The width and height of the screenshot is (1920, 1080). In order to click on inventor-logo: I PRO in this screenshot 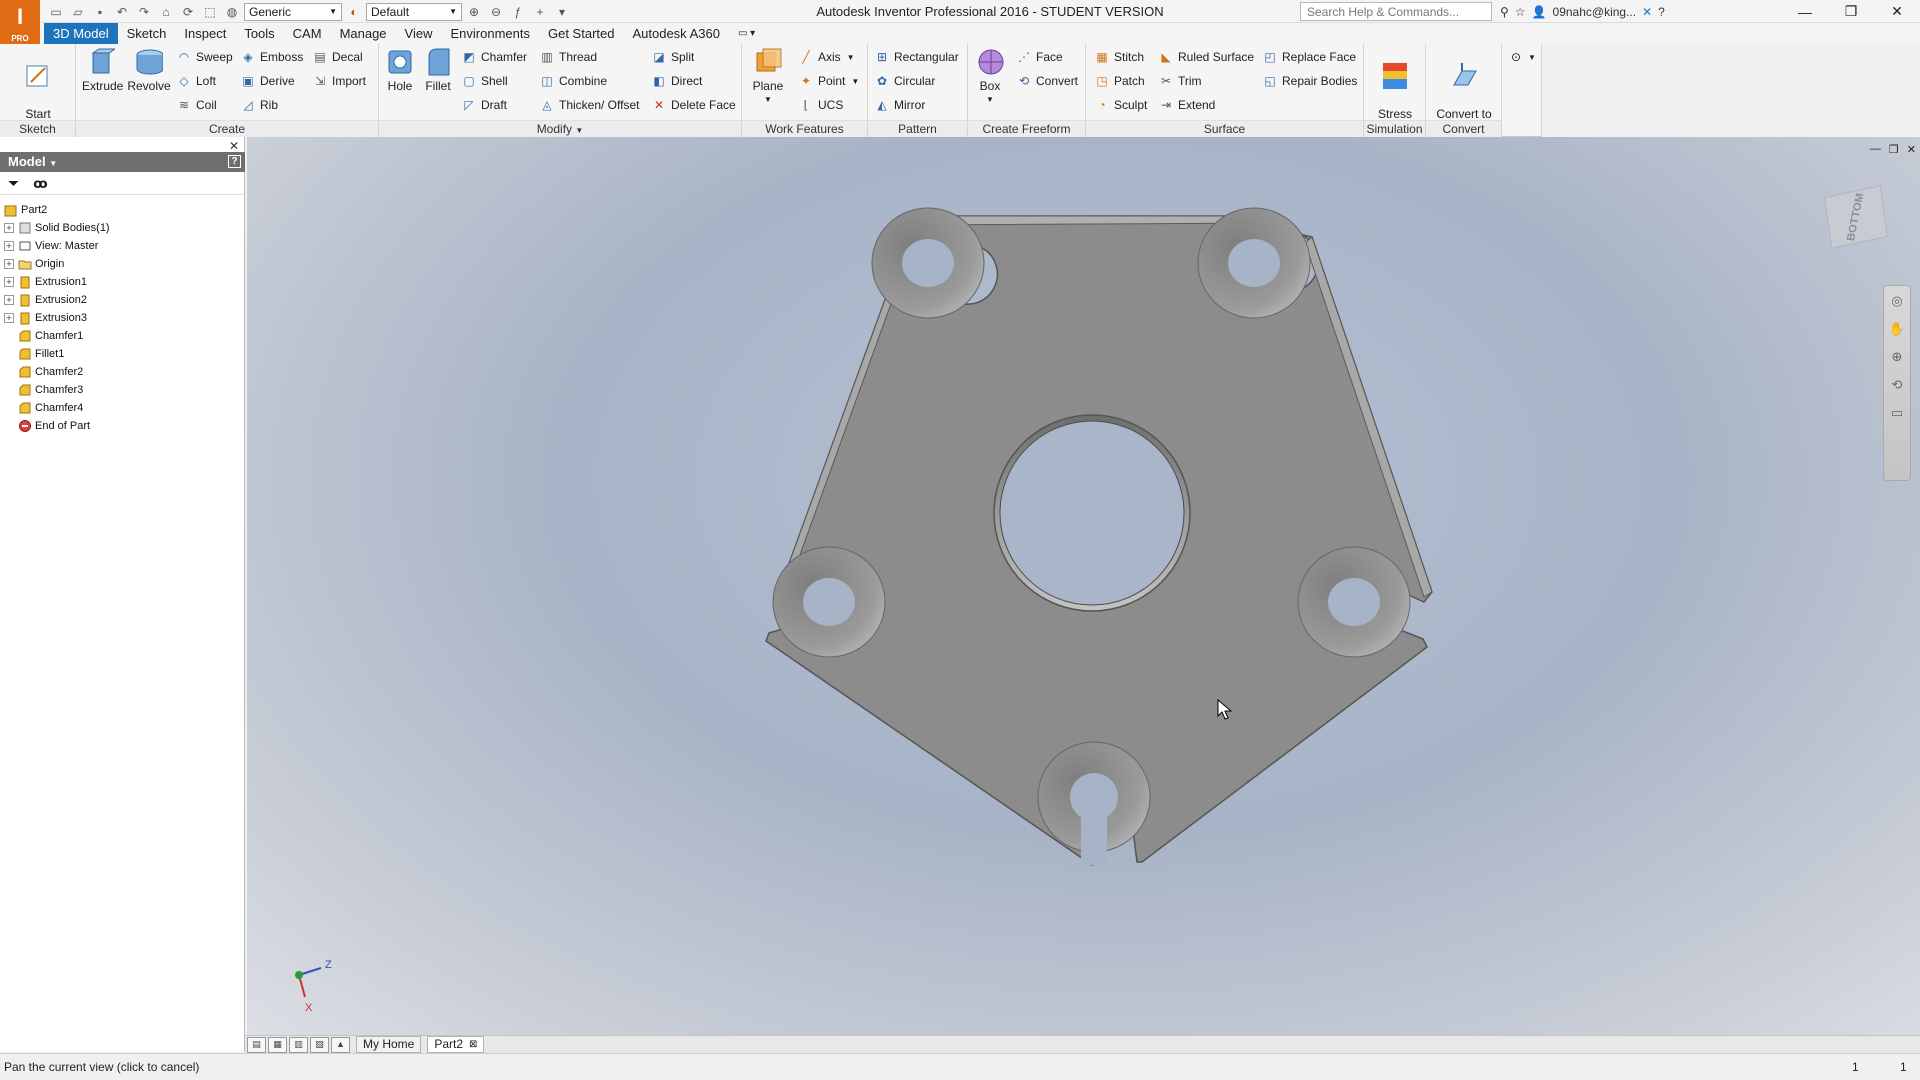, I will do `click(20, 22)`.